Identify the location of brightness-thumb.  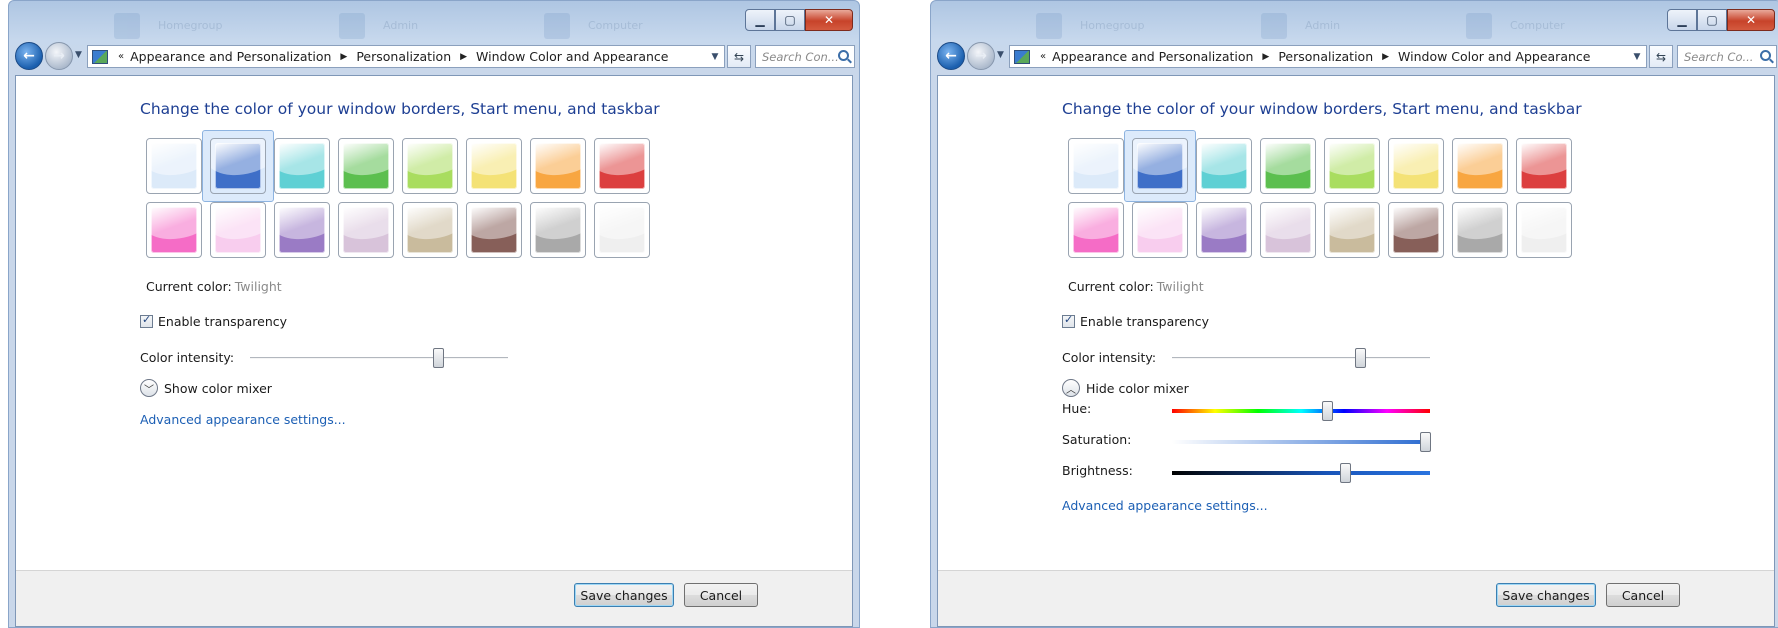
(1345, 473).